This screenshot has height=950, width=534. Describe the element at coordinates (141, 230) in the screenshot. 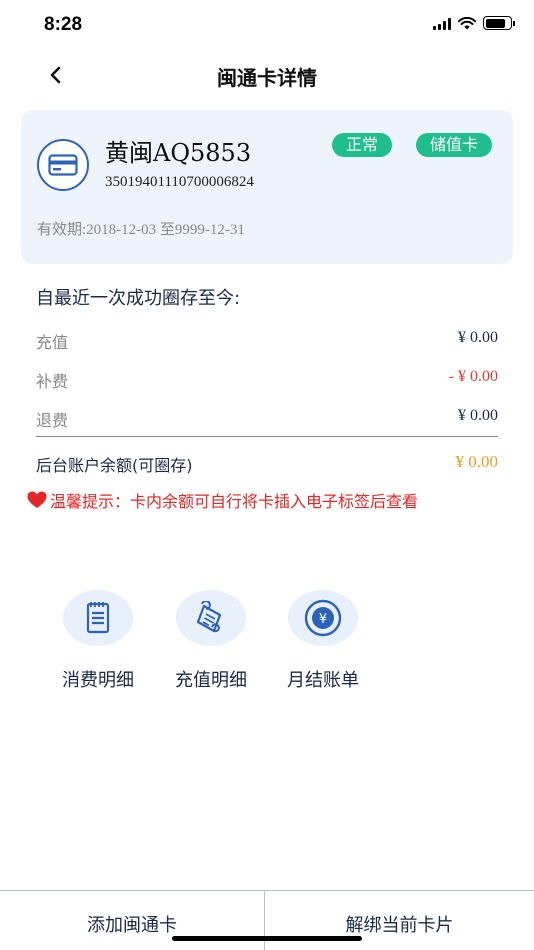

I see `validity-period: 有效期:2018-12-03 至9999-12-31` at that location.